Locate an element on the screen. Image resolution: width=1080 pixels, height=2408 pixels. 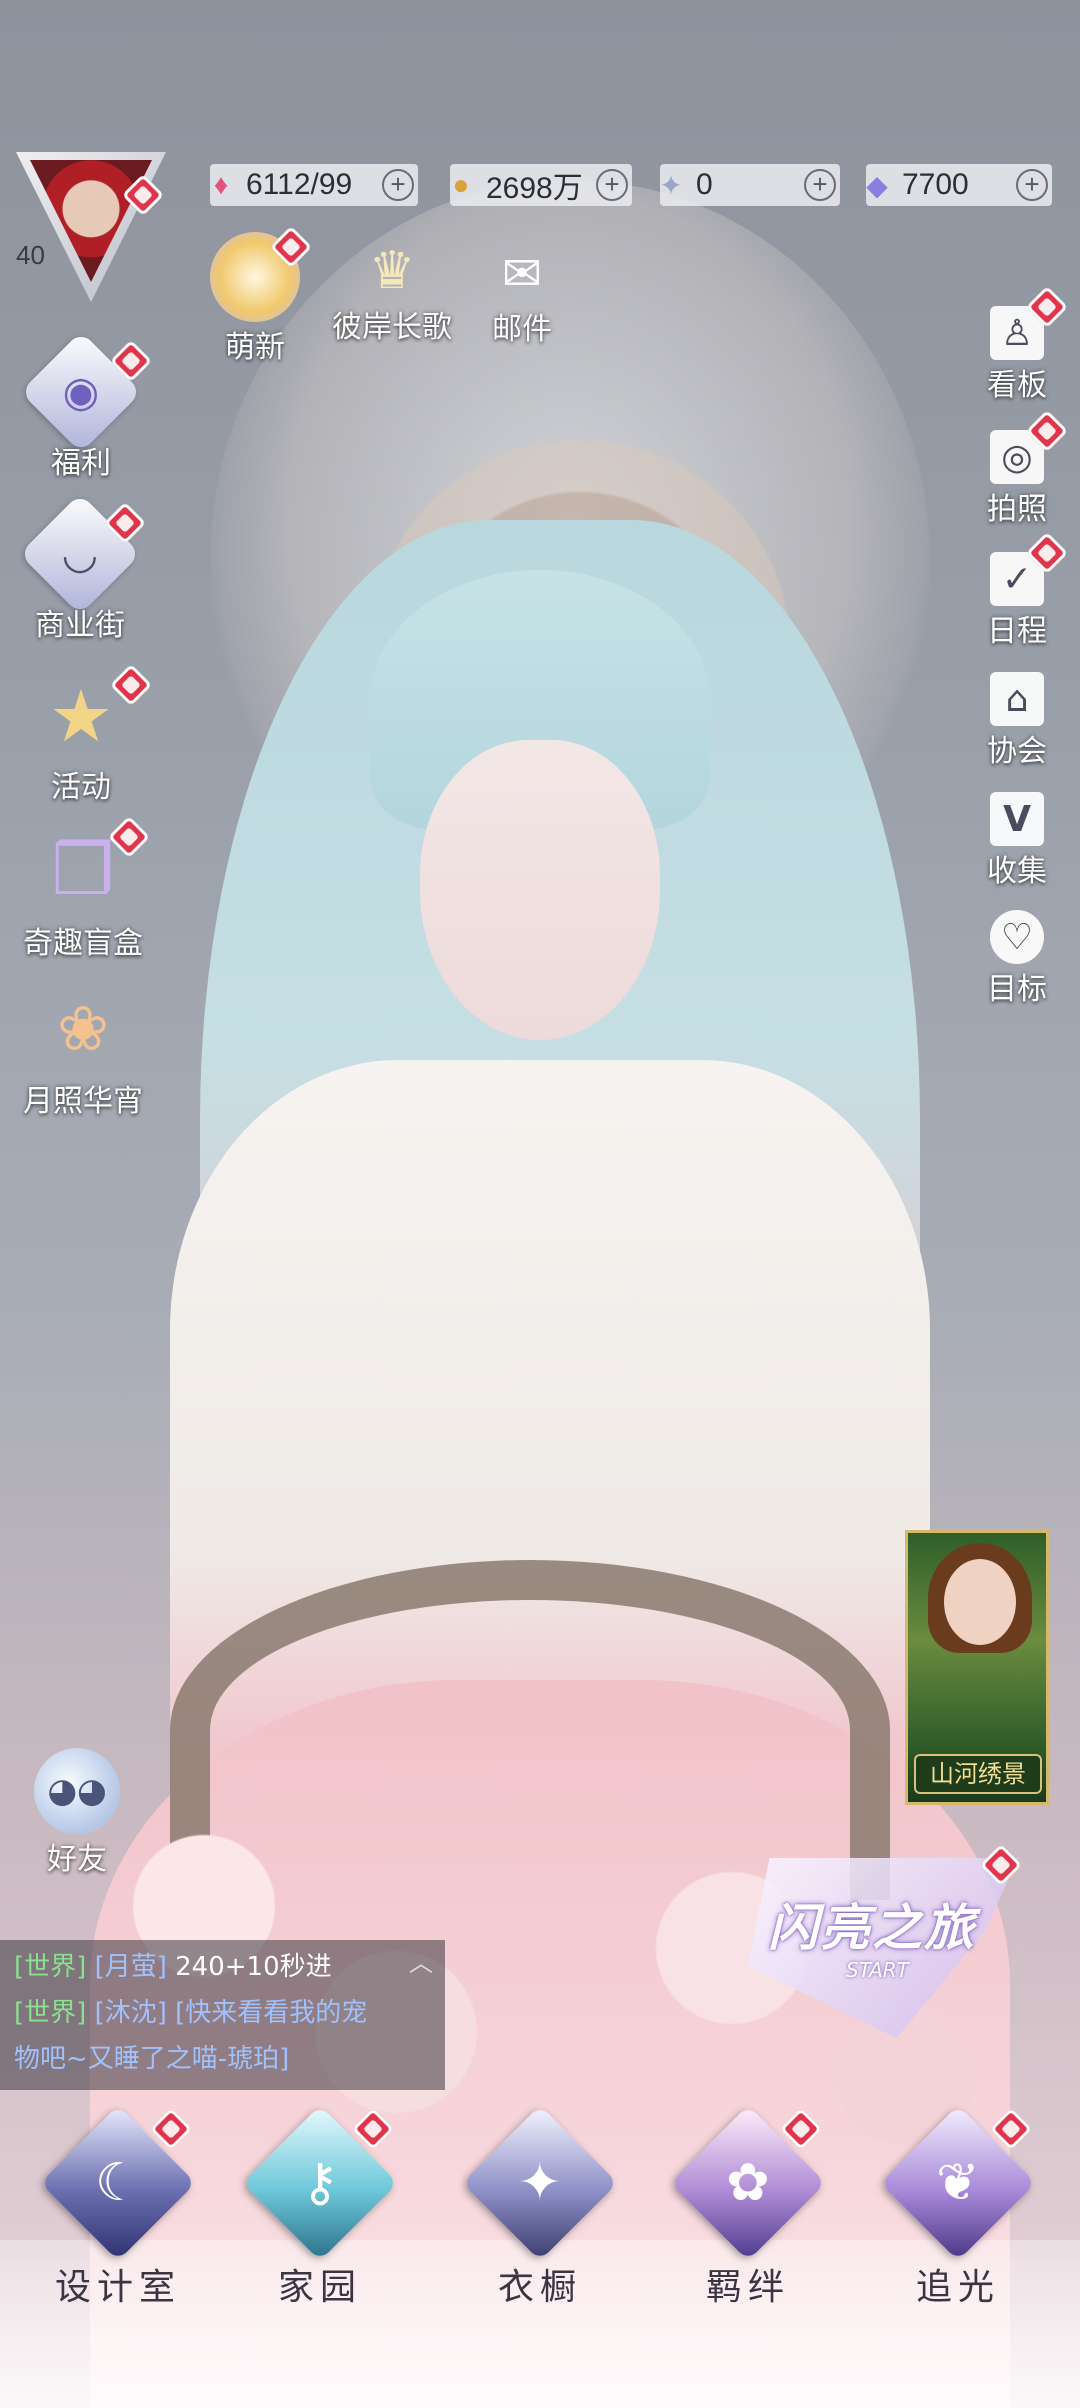
shopping-street-button: ◡ 商业街 is located at coordinates (80, 568).